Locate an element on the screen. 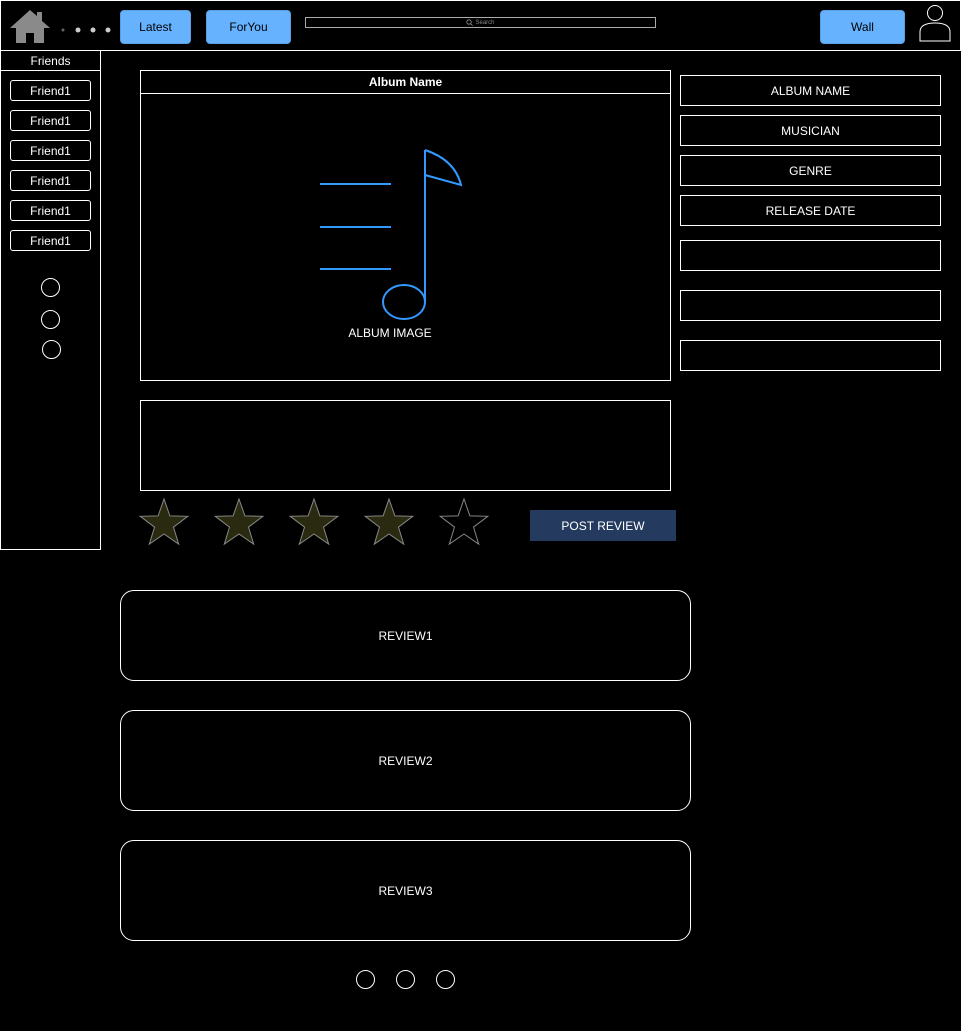 This screenshot has width=961, height=1031. review-text-input is located at coordinates (405, 445).